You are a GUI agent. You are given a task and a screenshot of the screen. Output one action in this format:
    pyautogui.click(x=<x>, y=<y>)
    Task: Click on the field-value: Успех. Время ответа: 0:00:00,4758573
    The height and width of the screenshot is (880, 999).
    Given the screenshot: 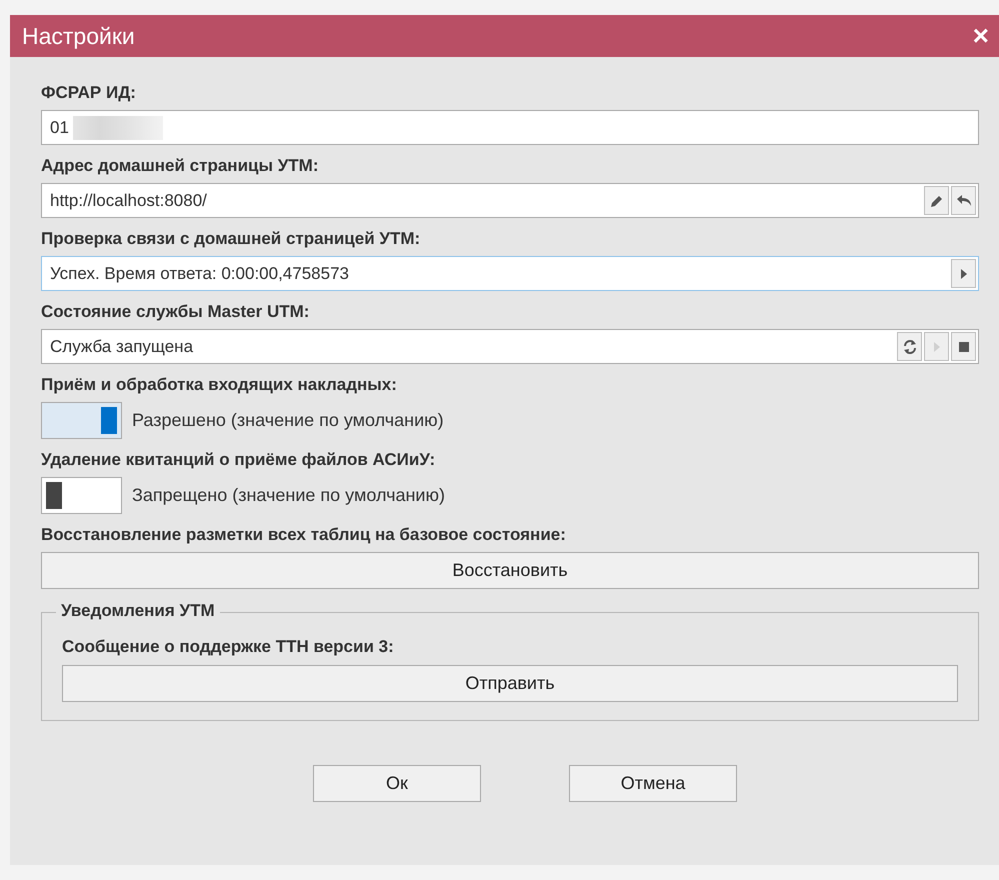 What is the action you would take?
    pyautogui.click(x=199, y=274)
    